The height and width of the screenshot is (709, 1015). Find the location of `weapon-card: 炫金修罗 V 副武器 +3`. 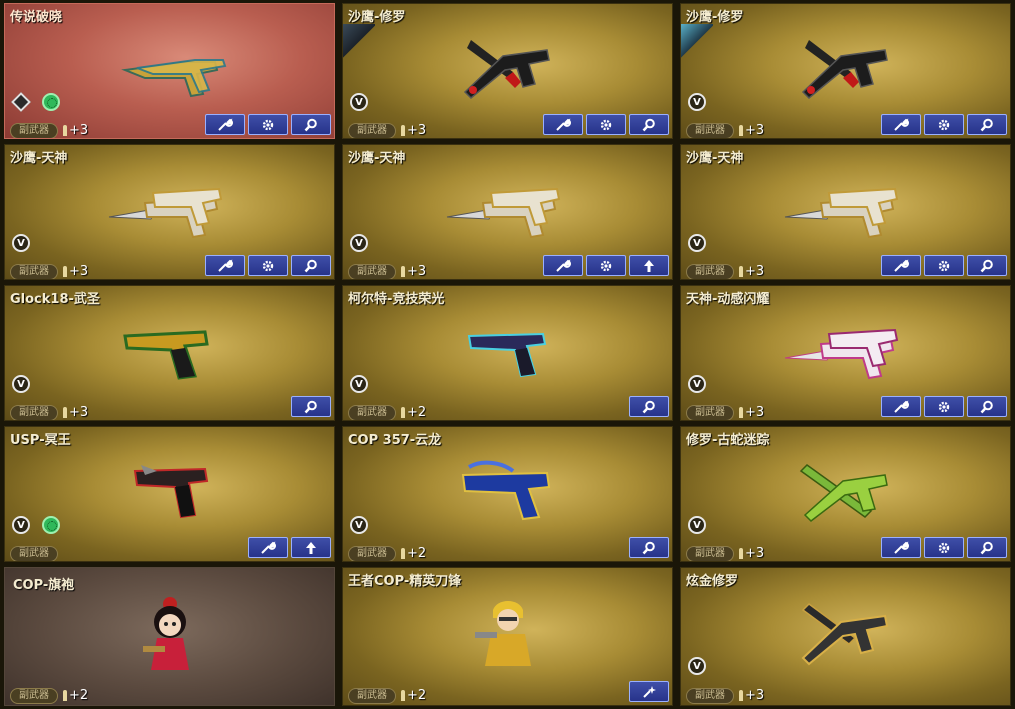

weapon-card: 炫金修罗 V 副武器 +3 is located at coordinates (845, 636).